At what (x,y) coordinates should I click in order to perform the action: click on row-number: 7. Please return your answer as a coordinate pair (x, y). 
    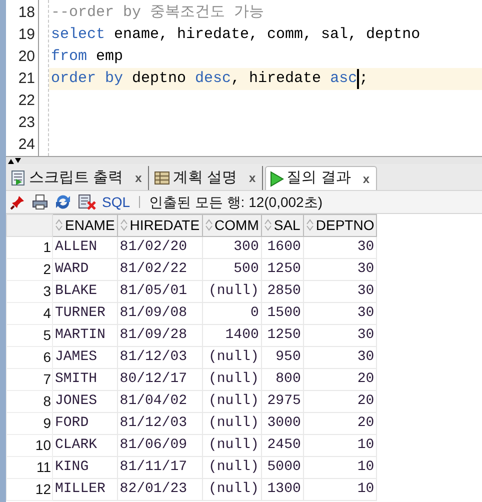
    Looking at the image, I should click on (29, 379).